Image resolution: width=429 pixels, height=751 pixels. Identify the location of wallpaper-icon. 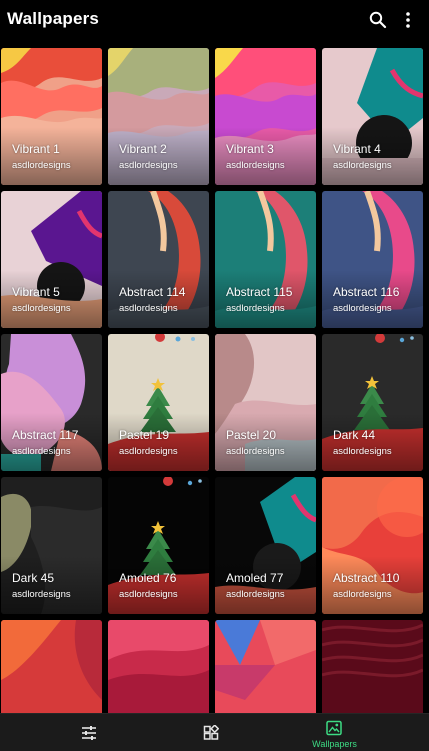
(334, 728).